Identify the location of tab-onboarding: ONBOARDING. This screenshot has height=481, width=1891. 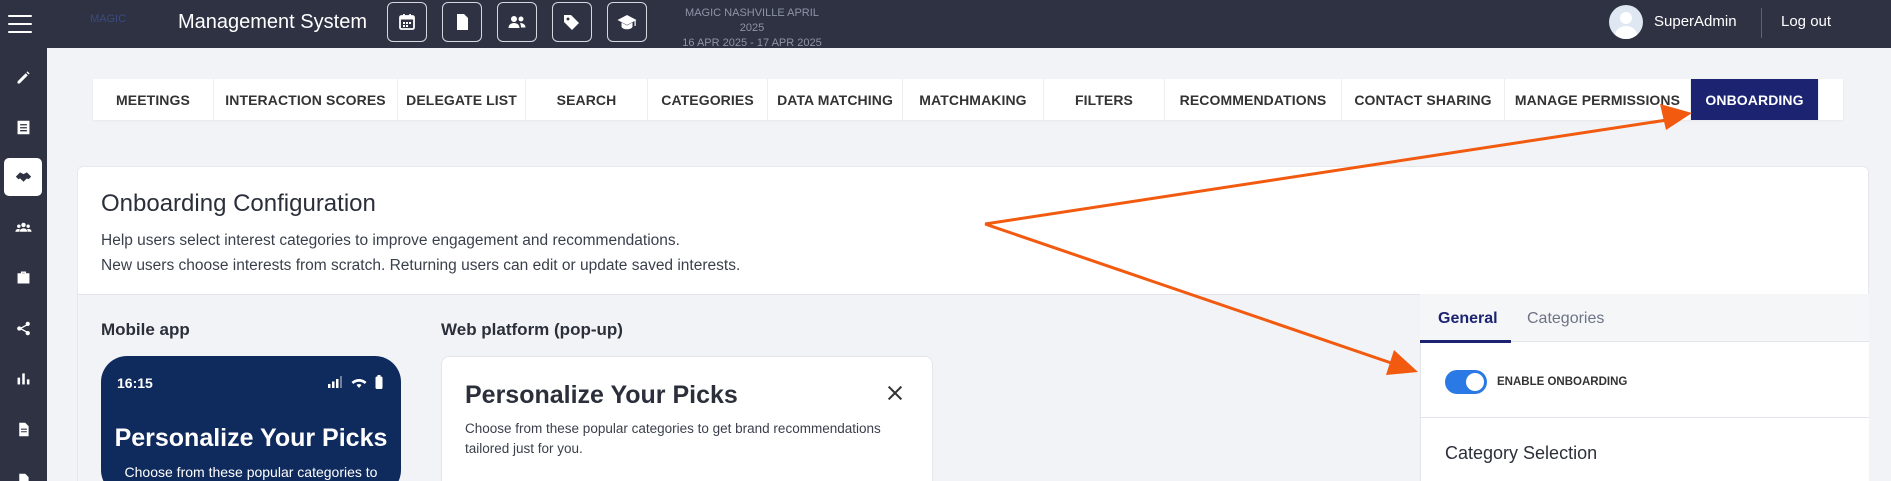
(1755, 99).